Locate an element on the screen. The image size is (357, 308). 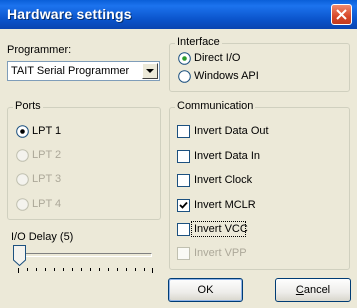
radio-lpt3 is located at coordinates (22, 179).